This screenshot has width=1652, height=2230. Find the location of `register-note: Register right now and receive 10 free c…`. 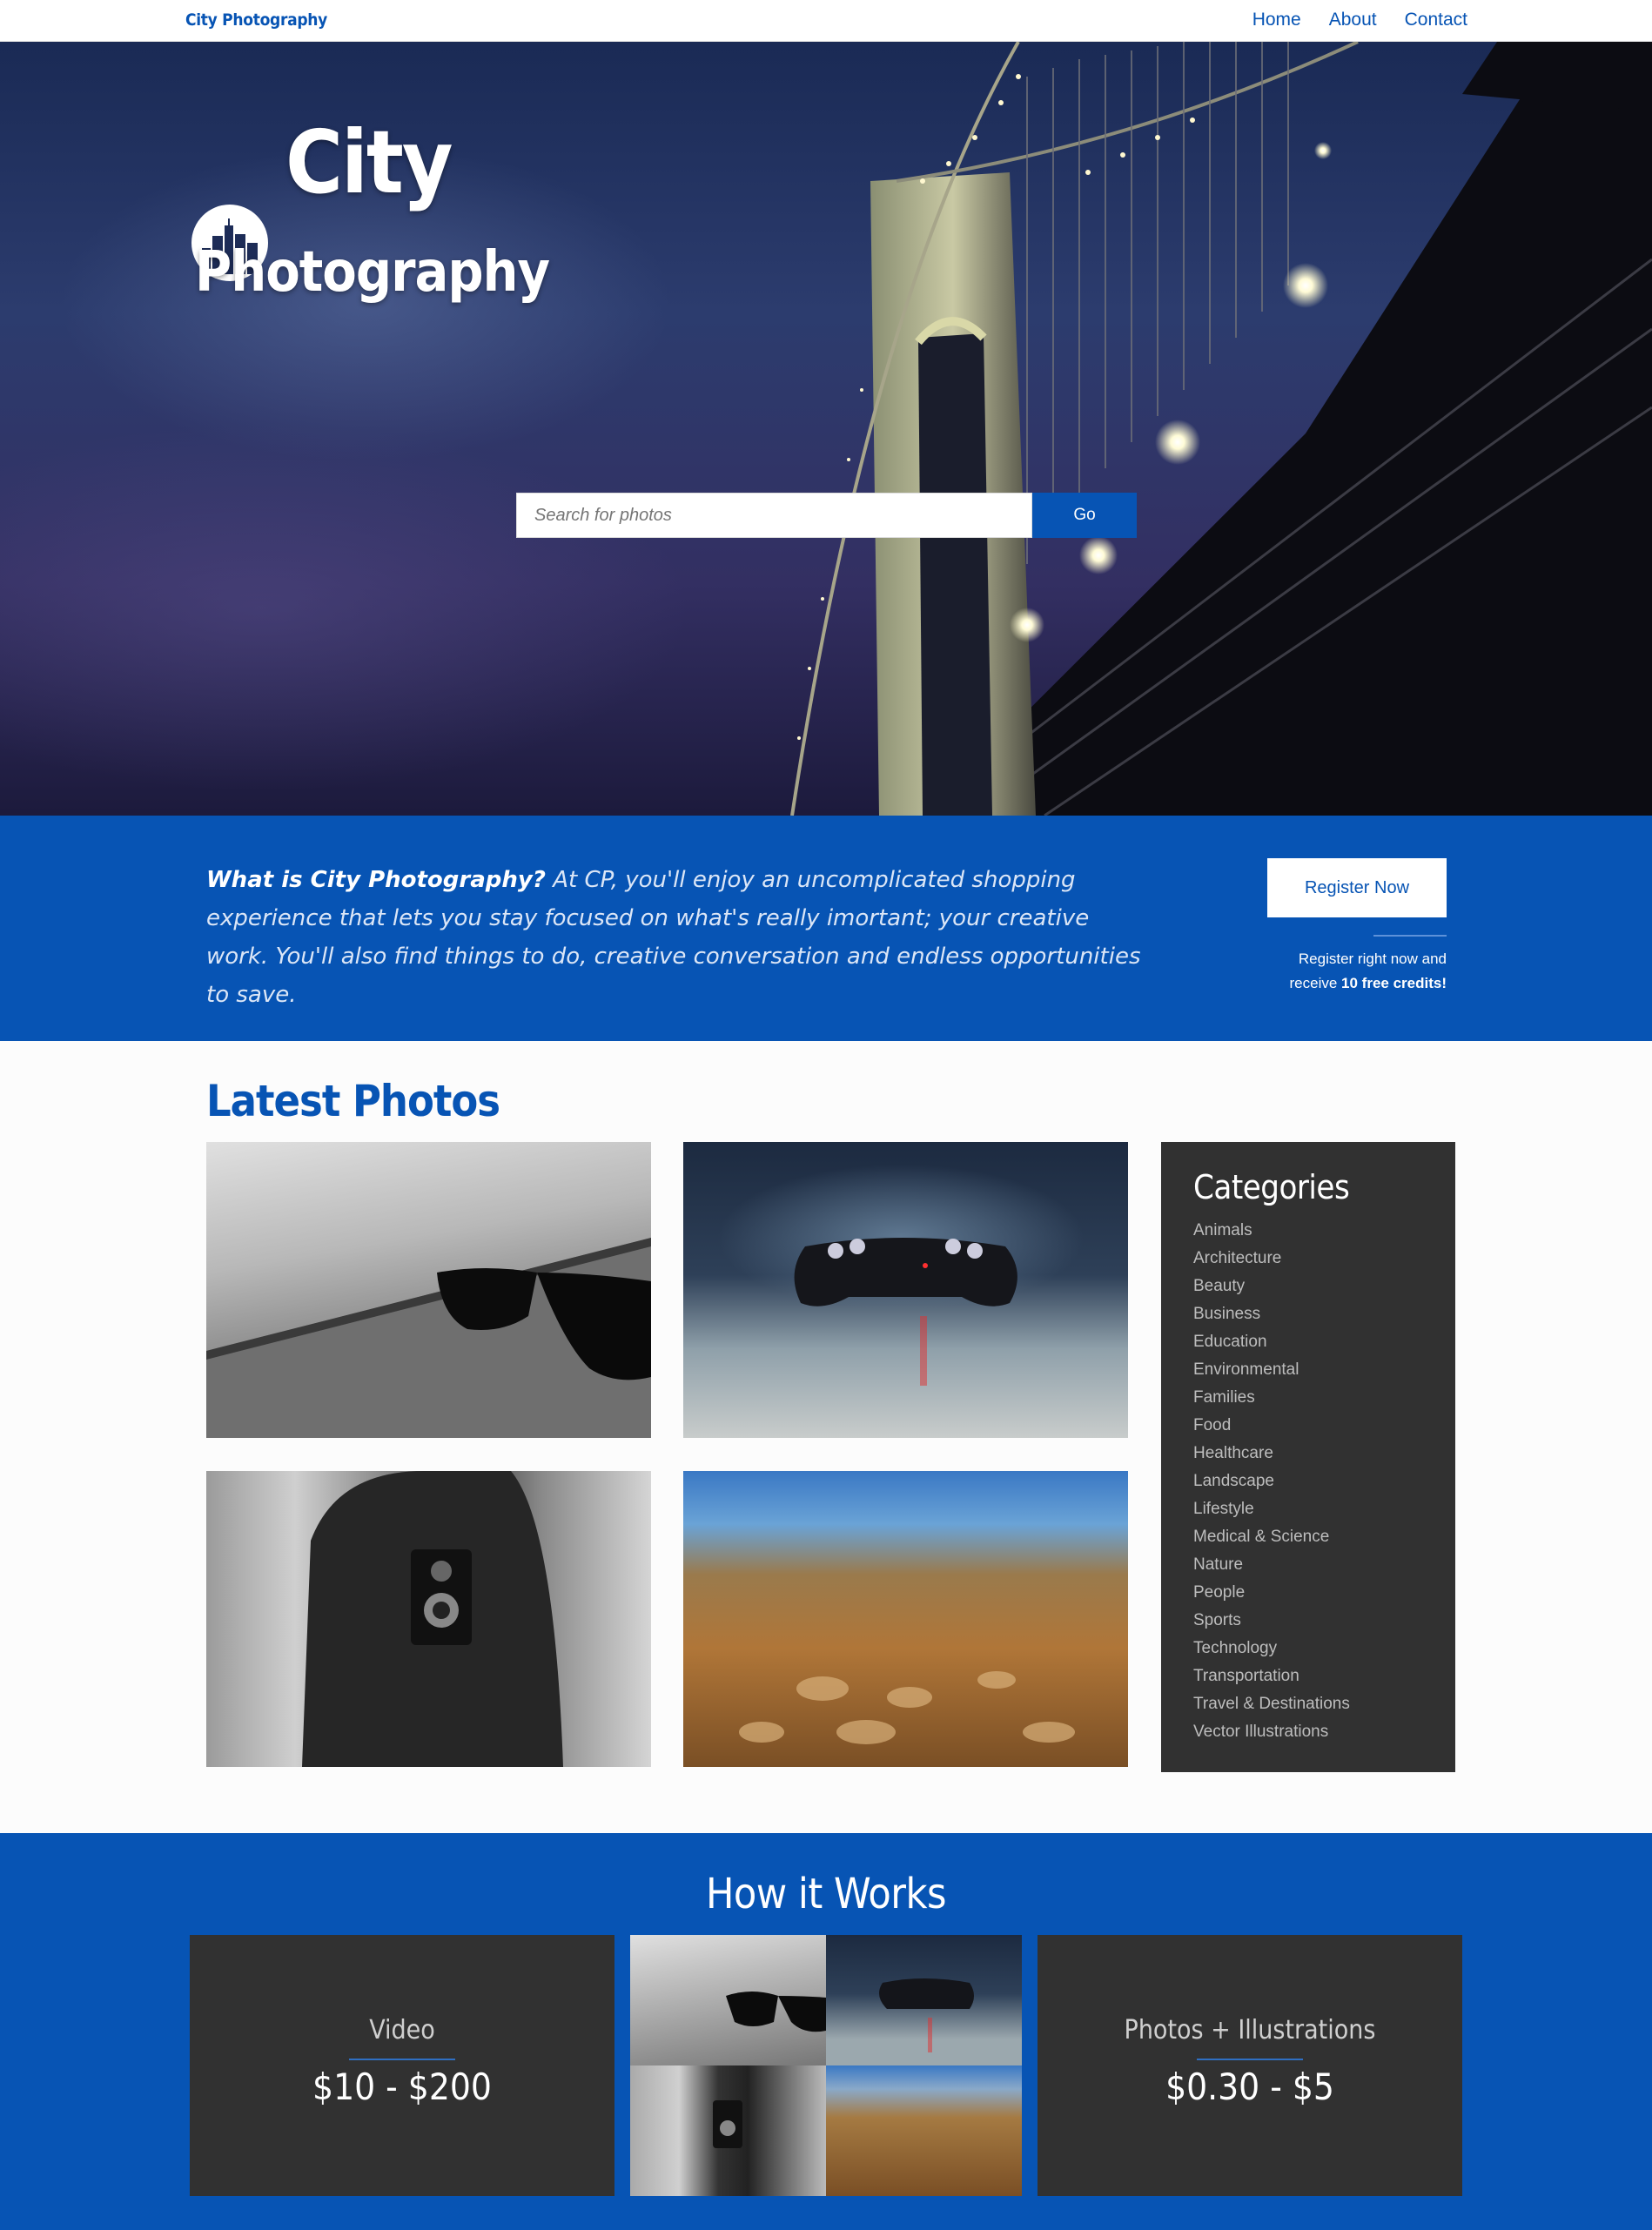

register-note: Register right now and receive 10 free c… is located at coordinates (1333, 971).